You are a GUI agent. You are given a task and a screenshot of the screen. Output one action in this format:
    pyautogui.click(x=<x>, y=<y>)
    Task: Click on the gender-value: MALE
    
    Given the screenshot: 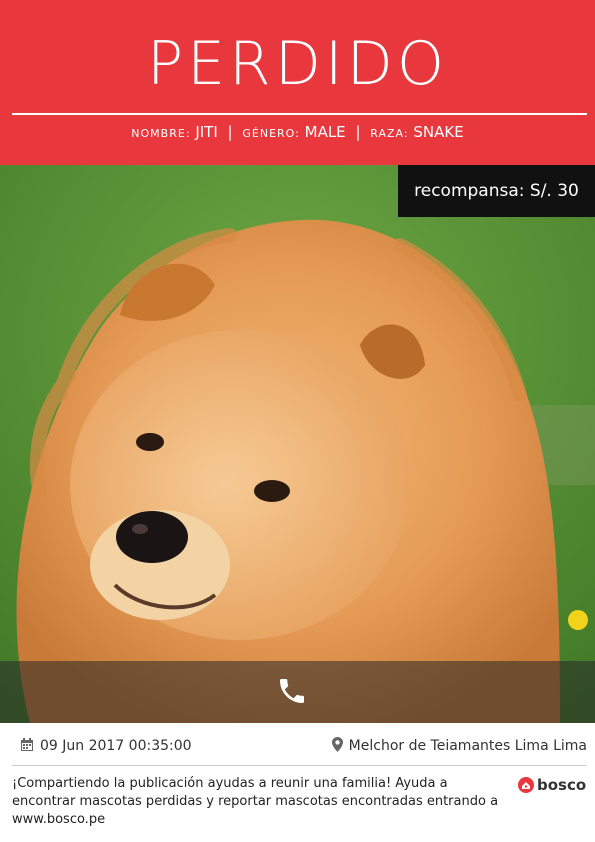 What is the action you would take?
    pyautogui.click(x=325, y=132)
    